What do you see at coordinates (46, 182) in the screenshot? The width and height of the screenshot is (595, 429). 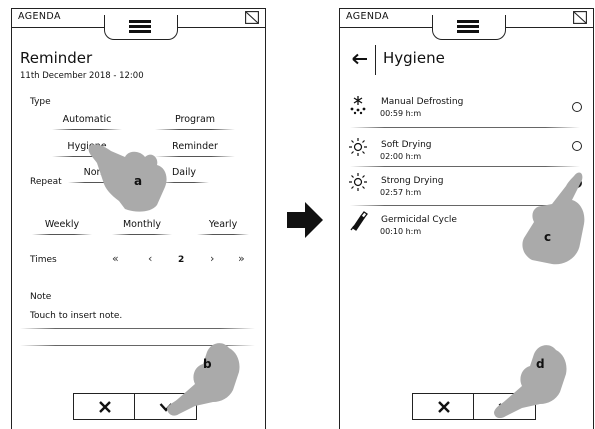 I see `repeat-label: Repeat` at bounding box center [46, 182].